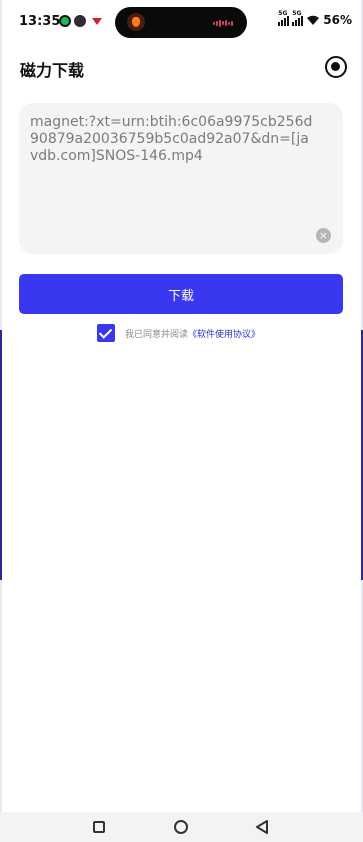 This screenshot has width=363, height=842. What do you see at coordinates (181, 294) in the screenshot?
I see `download-button: 下载` at bounding box center [181, 294].